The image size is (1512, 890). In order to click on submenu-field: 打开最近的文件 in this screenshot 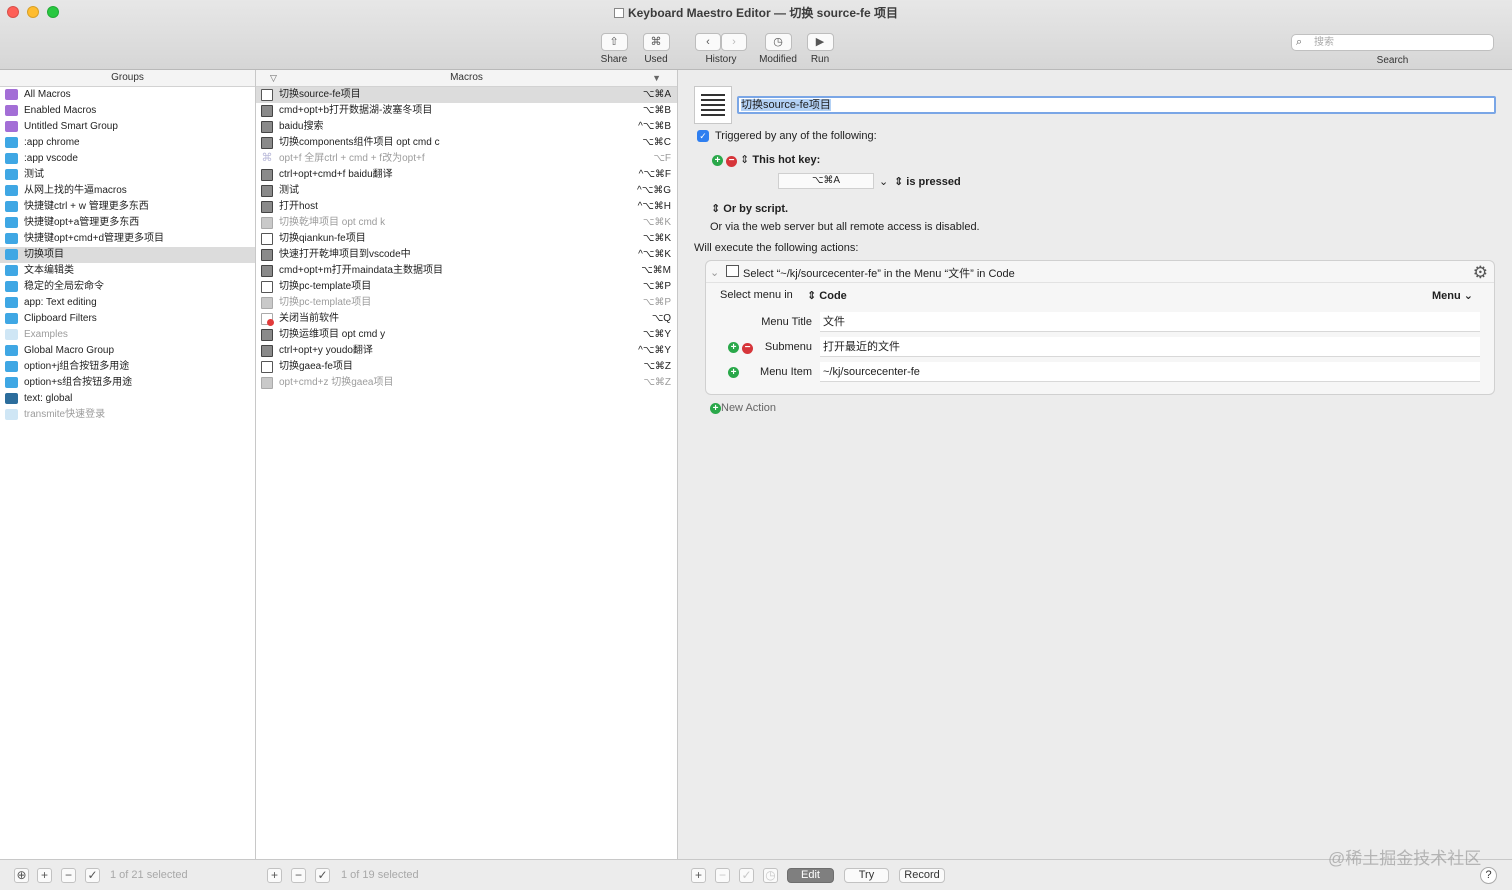, I will do `click(1150, 347)`.